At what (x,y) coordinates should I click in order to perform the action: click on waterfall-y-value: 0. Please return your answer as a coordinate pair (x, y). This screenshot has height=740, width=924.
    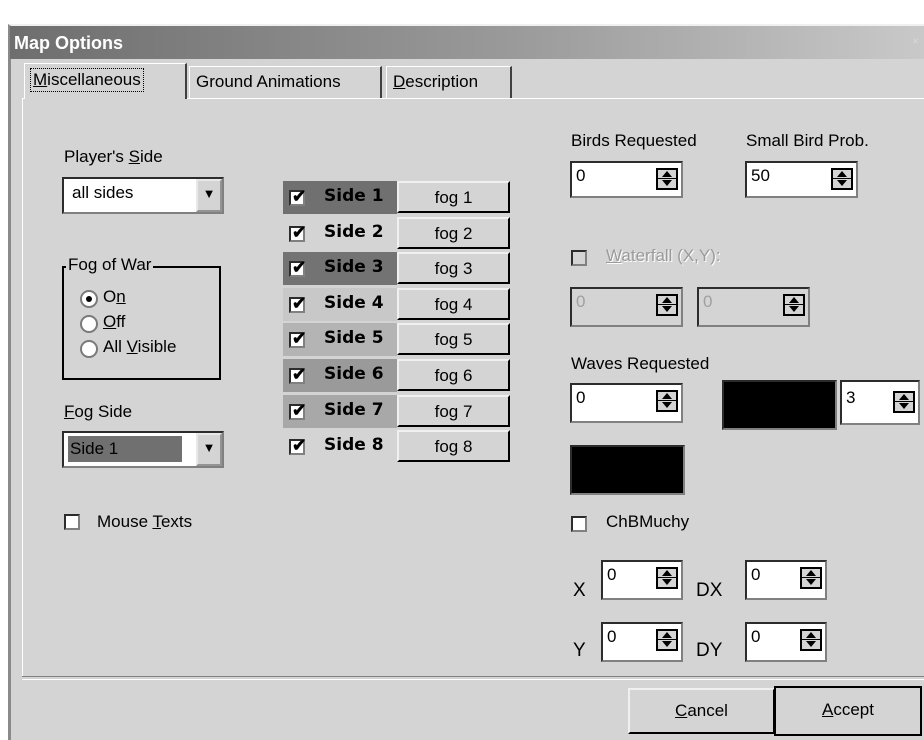
    Looking at the image, I should click on (708, 301).